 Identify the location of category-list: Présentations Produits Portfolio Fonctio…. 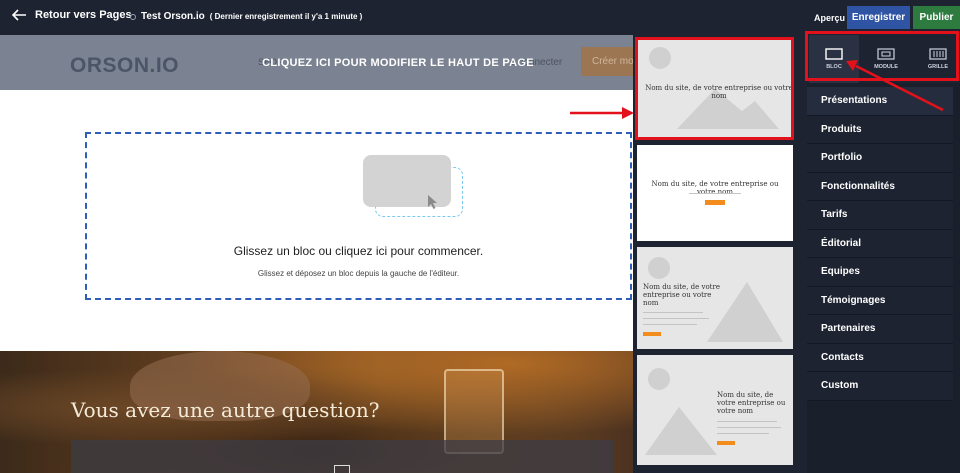
(880, 244).